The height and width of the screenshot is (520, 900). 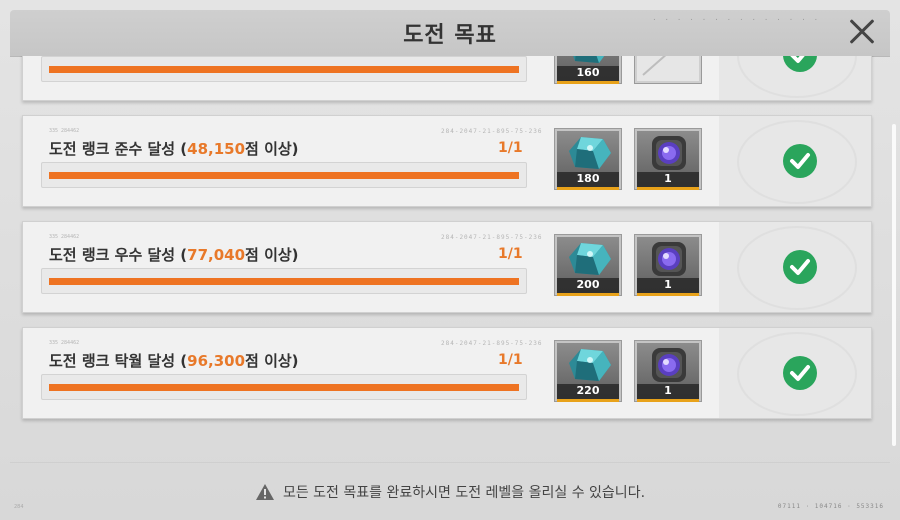 What do you see at coordinates (894, 285) in the screenshot?
I see `scrollbar` at bounding box center [894, 285].